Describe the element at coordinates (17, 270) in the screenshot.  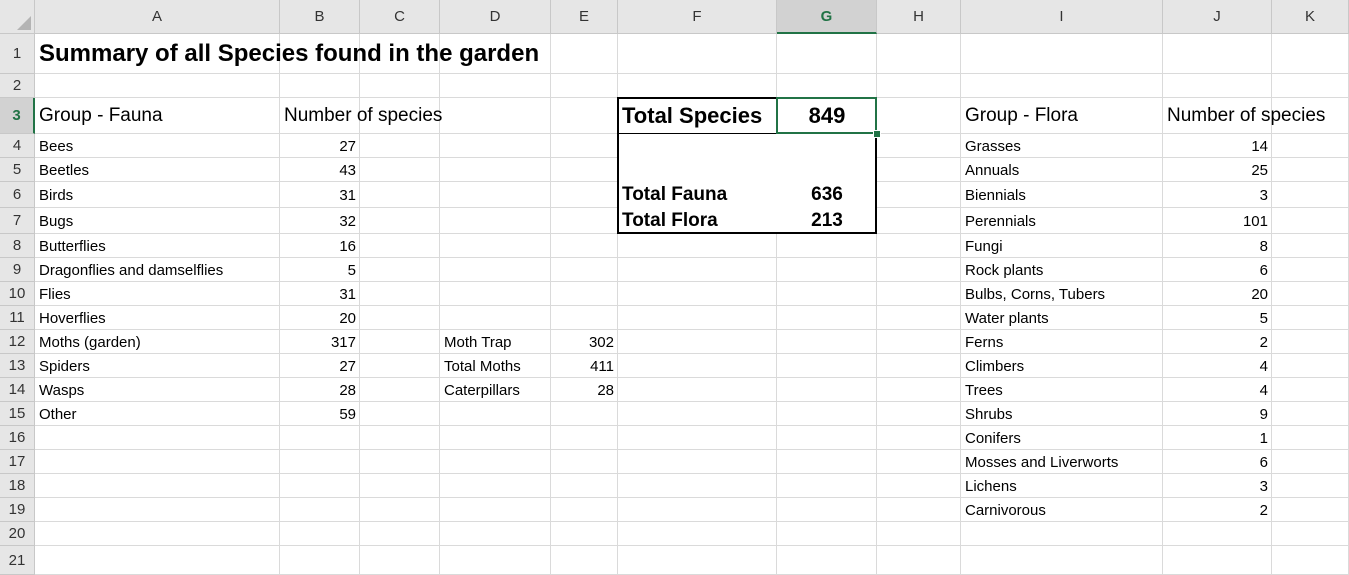
I see `row-header-9: 9` at that location.